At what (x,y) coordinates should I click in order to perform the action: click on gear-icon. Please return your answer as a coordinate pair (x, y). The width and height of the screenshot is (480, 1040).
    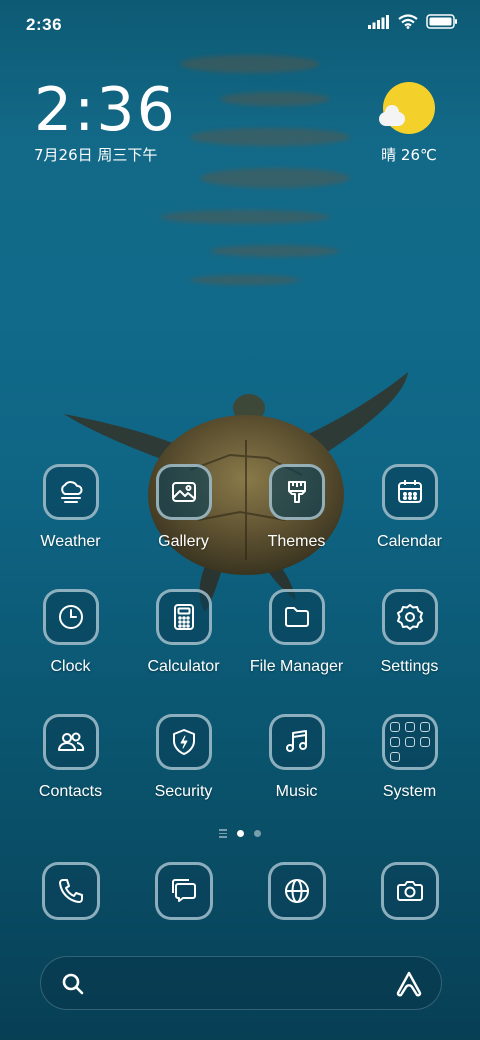
    Looking at the image, I should click on (409, 617).